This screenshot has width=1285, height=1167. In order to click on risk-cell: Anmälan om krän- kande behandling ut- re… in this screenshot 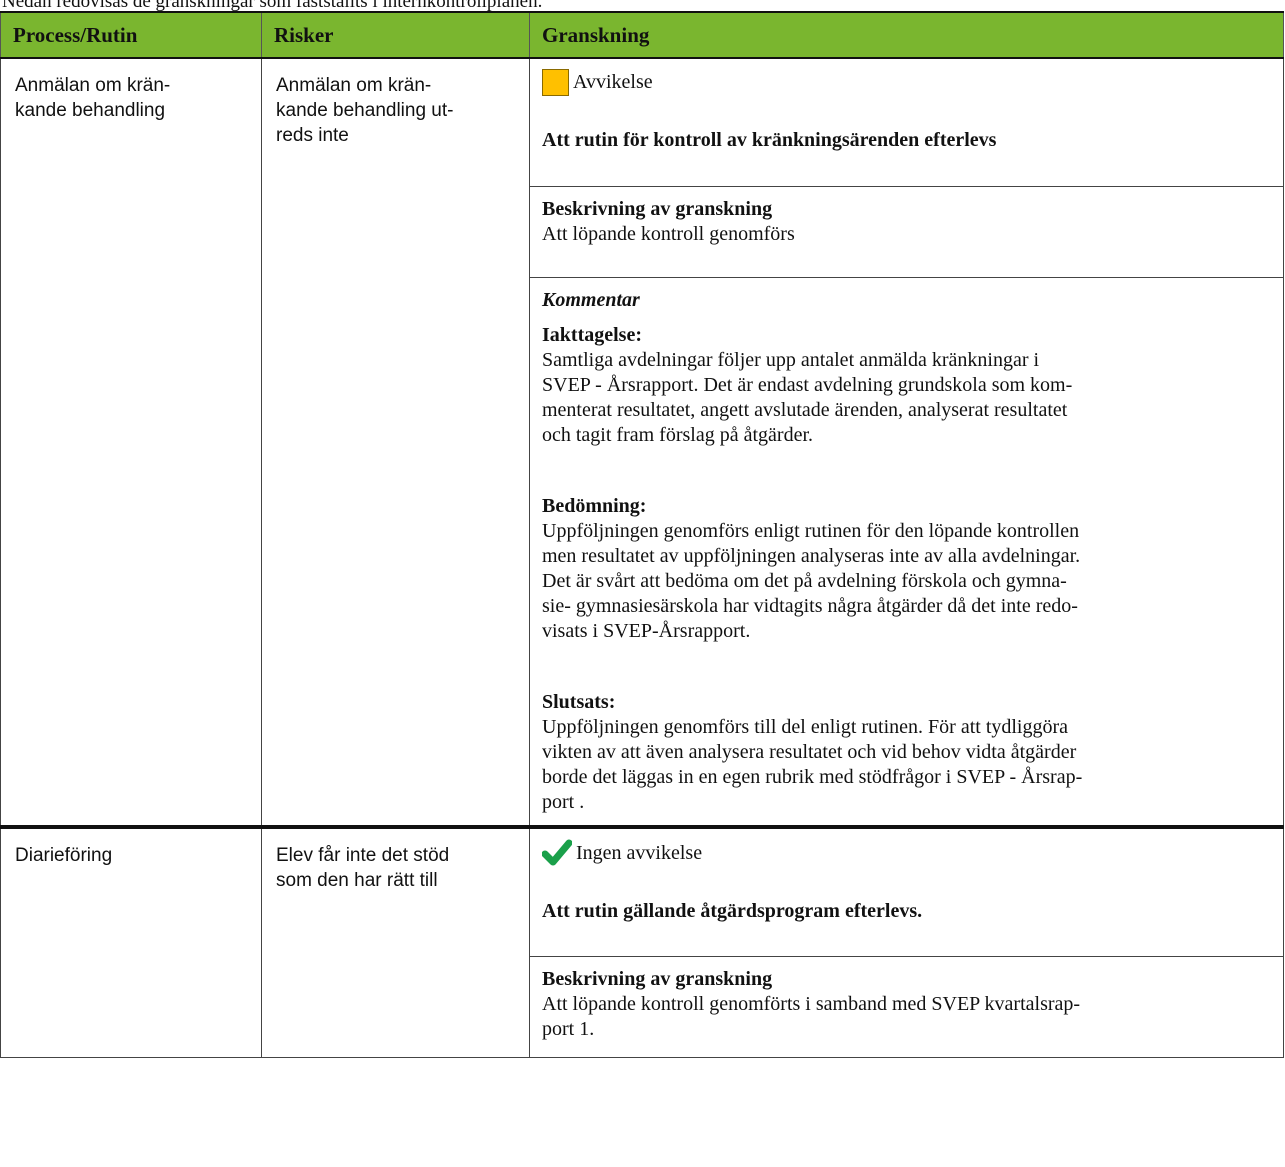, I will do `click(395, 442)`.